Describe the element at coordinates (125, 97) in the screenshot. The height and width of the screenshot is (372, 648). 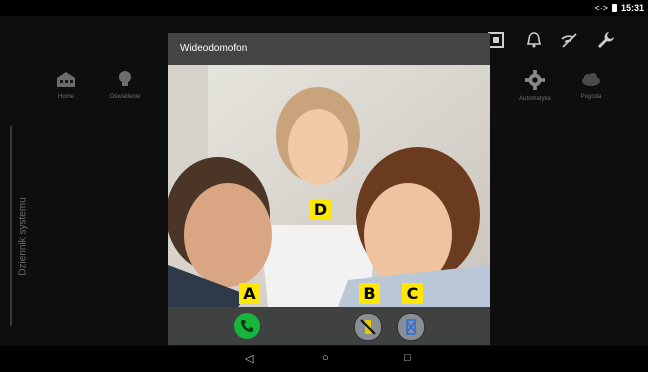
I see `tile-lighting-label: Oświetlenie` at that location.